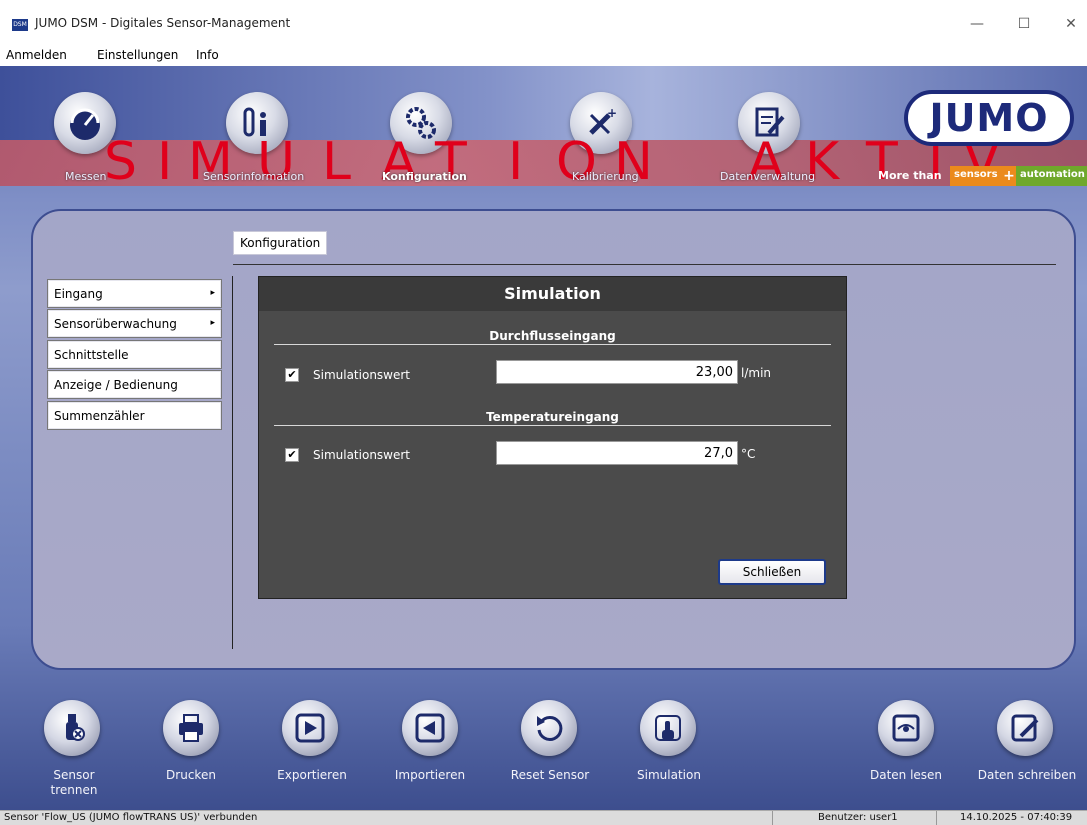 Image resolution: width=1087 pixels, height=825 pixels. I want to click on sidebar-item-label: Summenzähler, so click(99, 416).